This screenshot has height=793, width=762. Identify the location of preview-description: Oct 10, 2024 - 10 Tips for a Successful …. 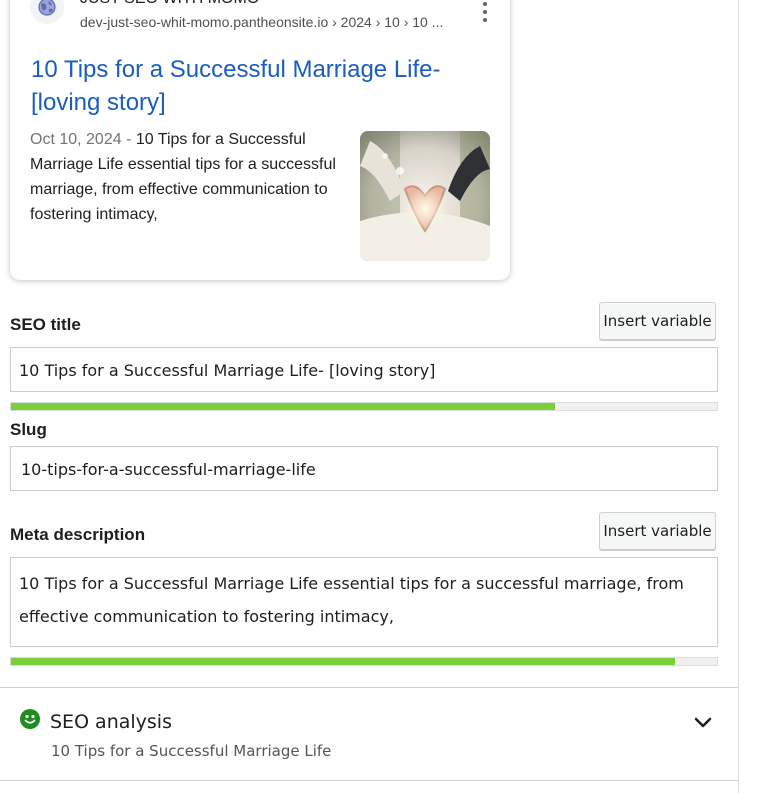
(190, 177).